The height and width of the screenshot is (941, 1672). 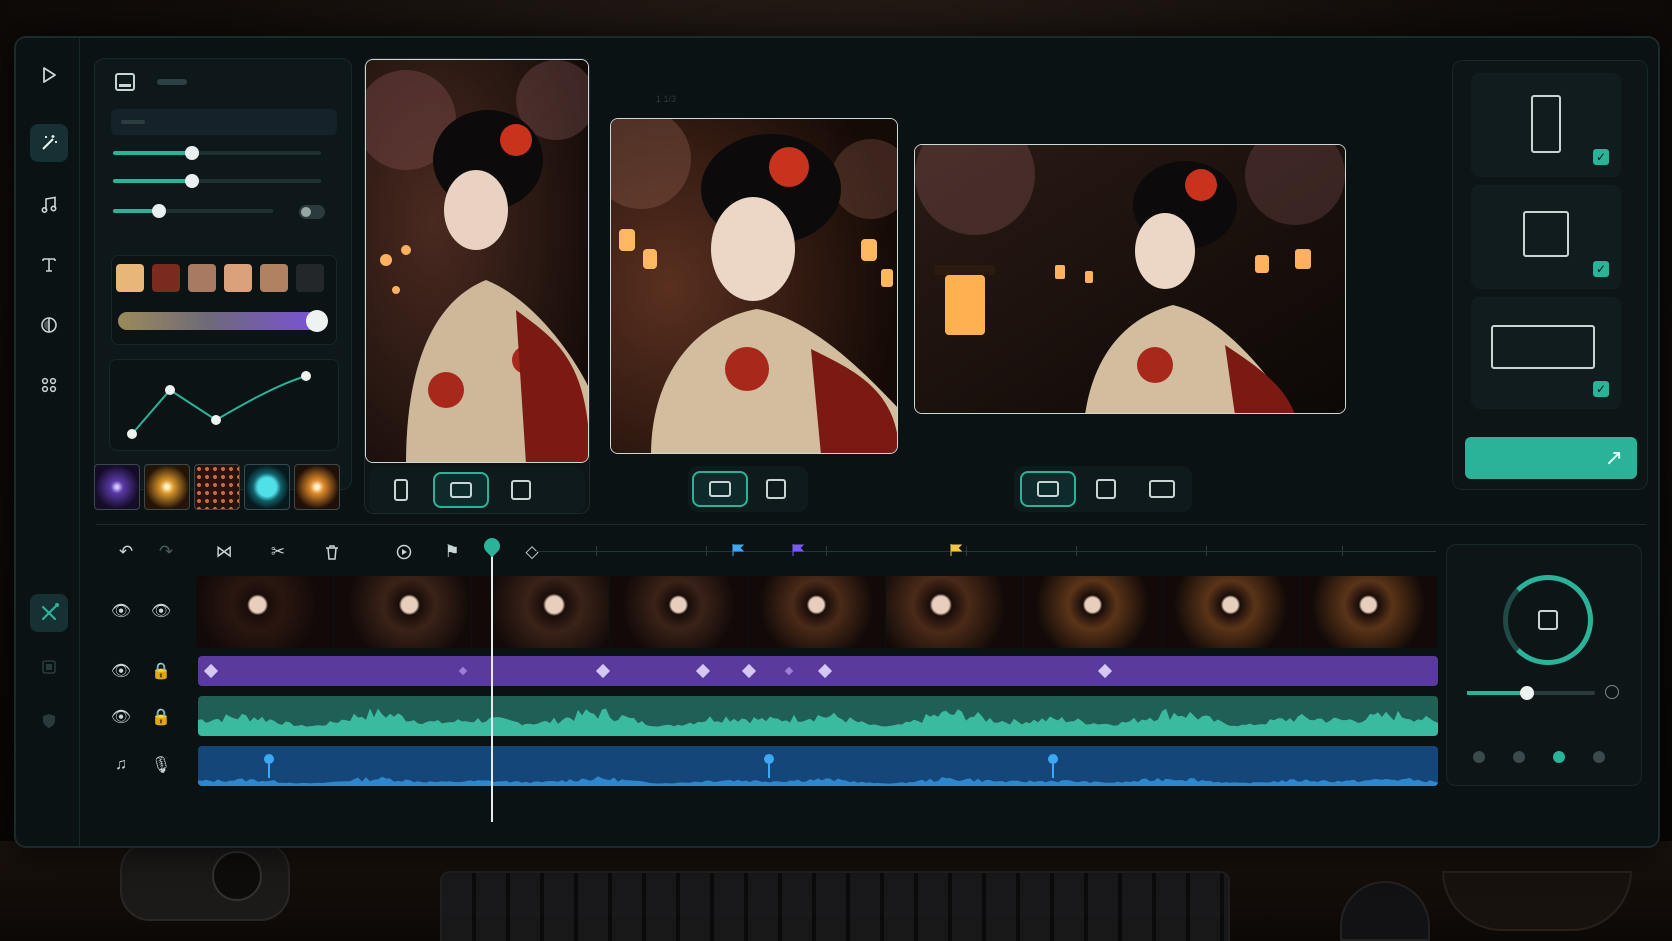 I want to click on ai-tool-icon, so click(x=49, y=613).